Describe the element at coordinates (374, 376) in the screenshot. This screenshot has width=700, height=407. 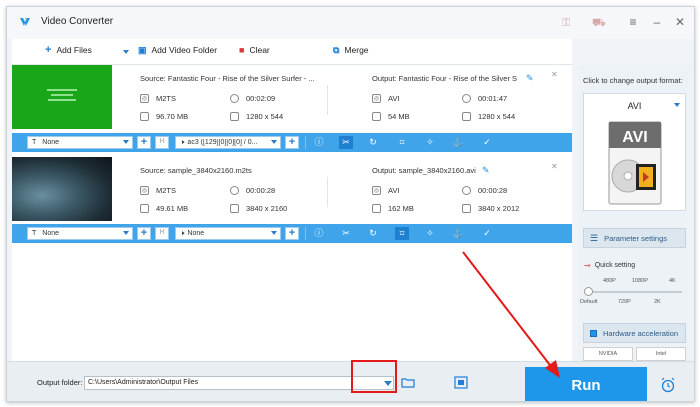
I see `annotation-highlight-box` at that location.